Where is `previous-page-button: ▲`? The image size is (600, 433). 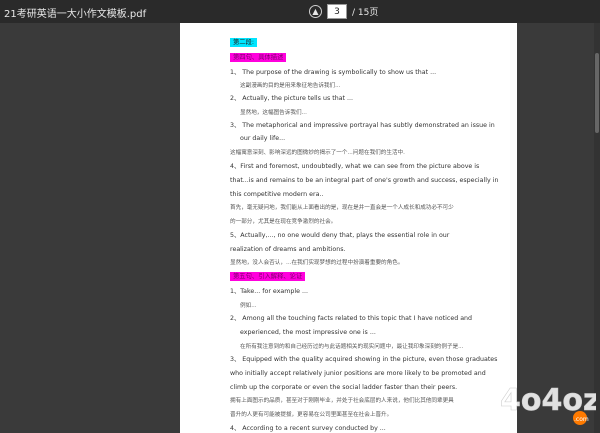
previous-page-button: ▲ is located at coordinates (315, 11).